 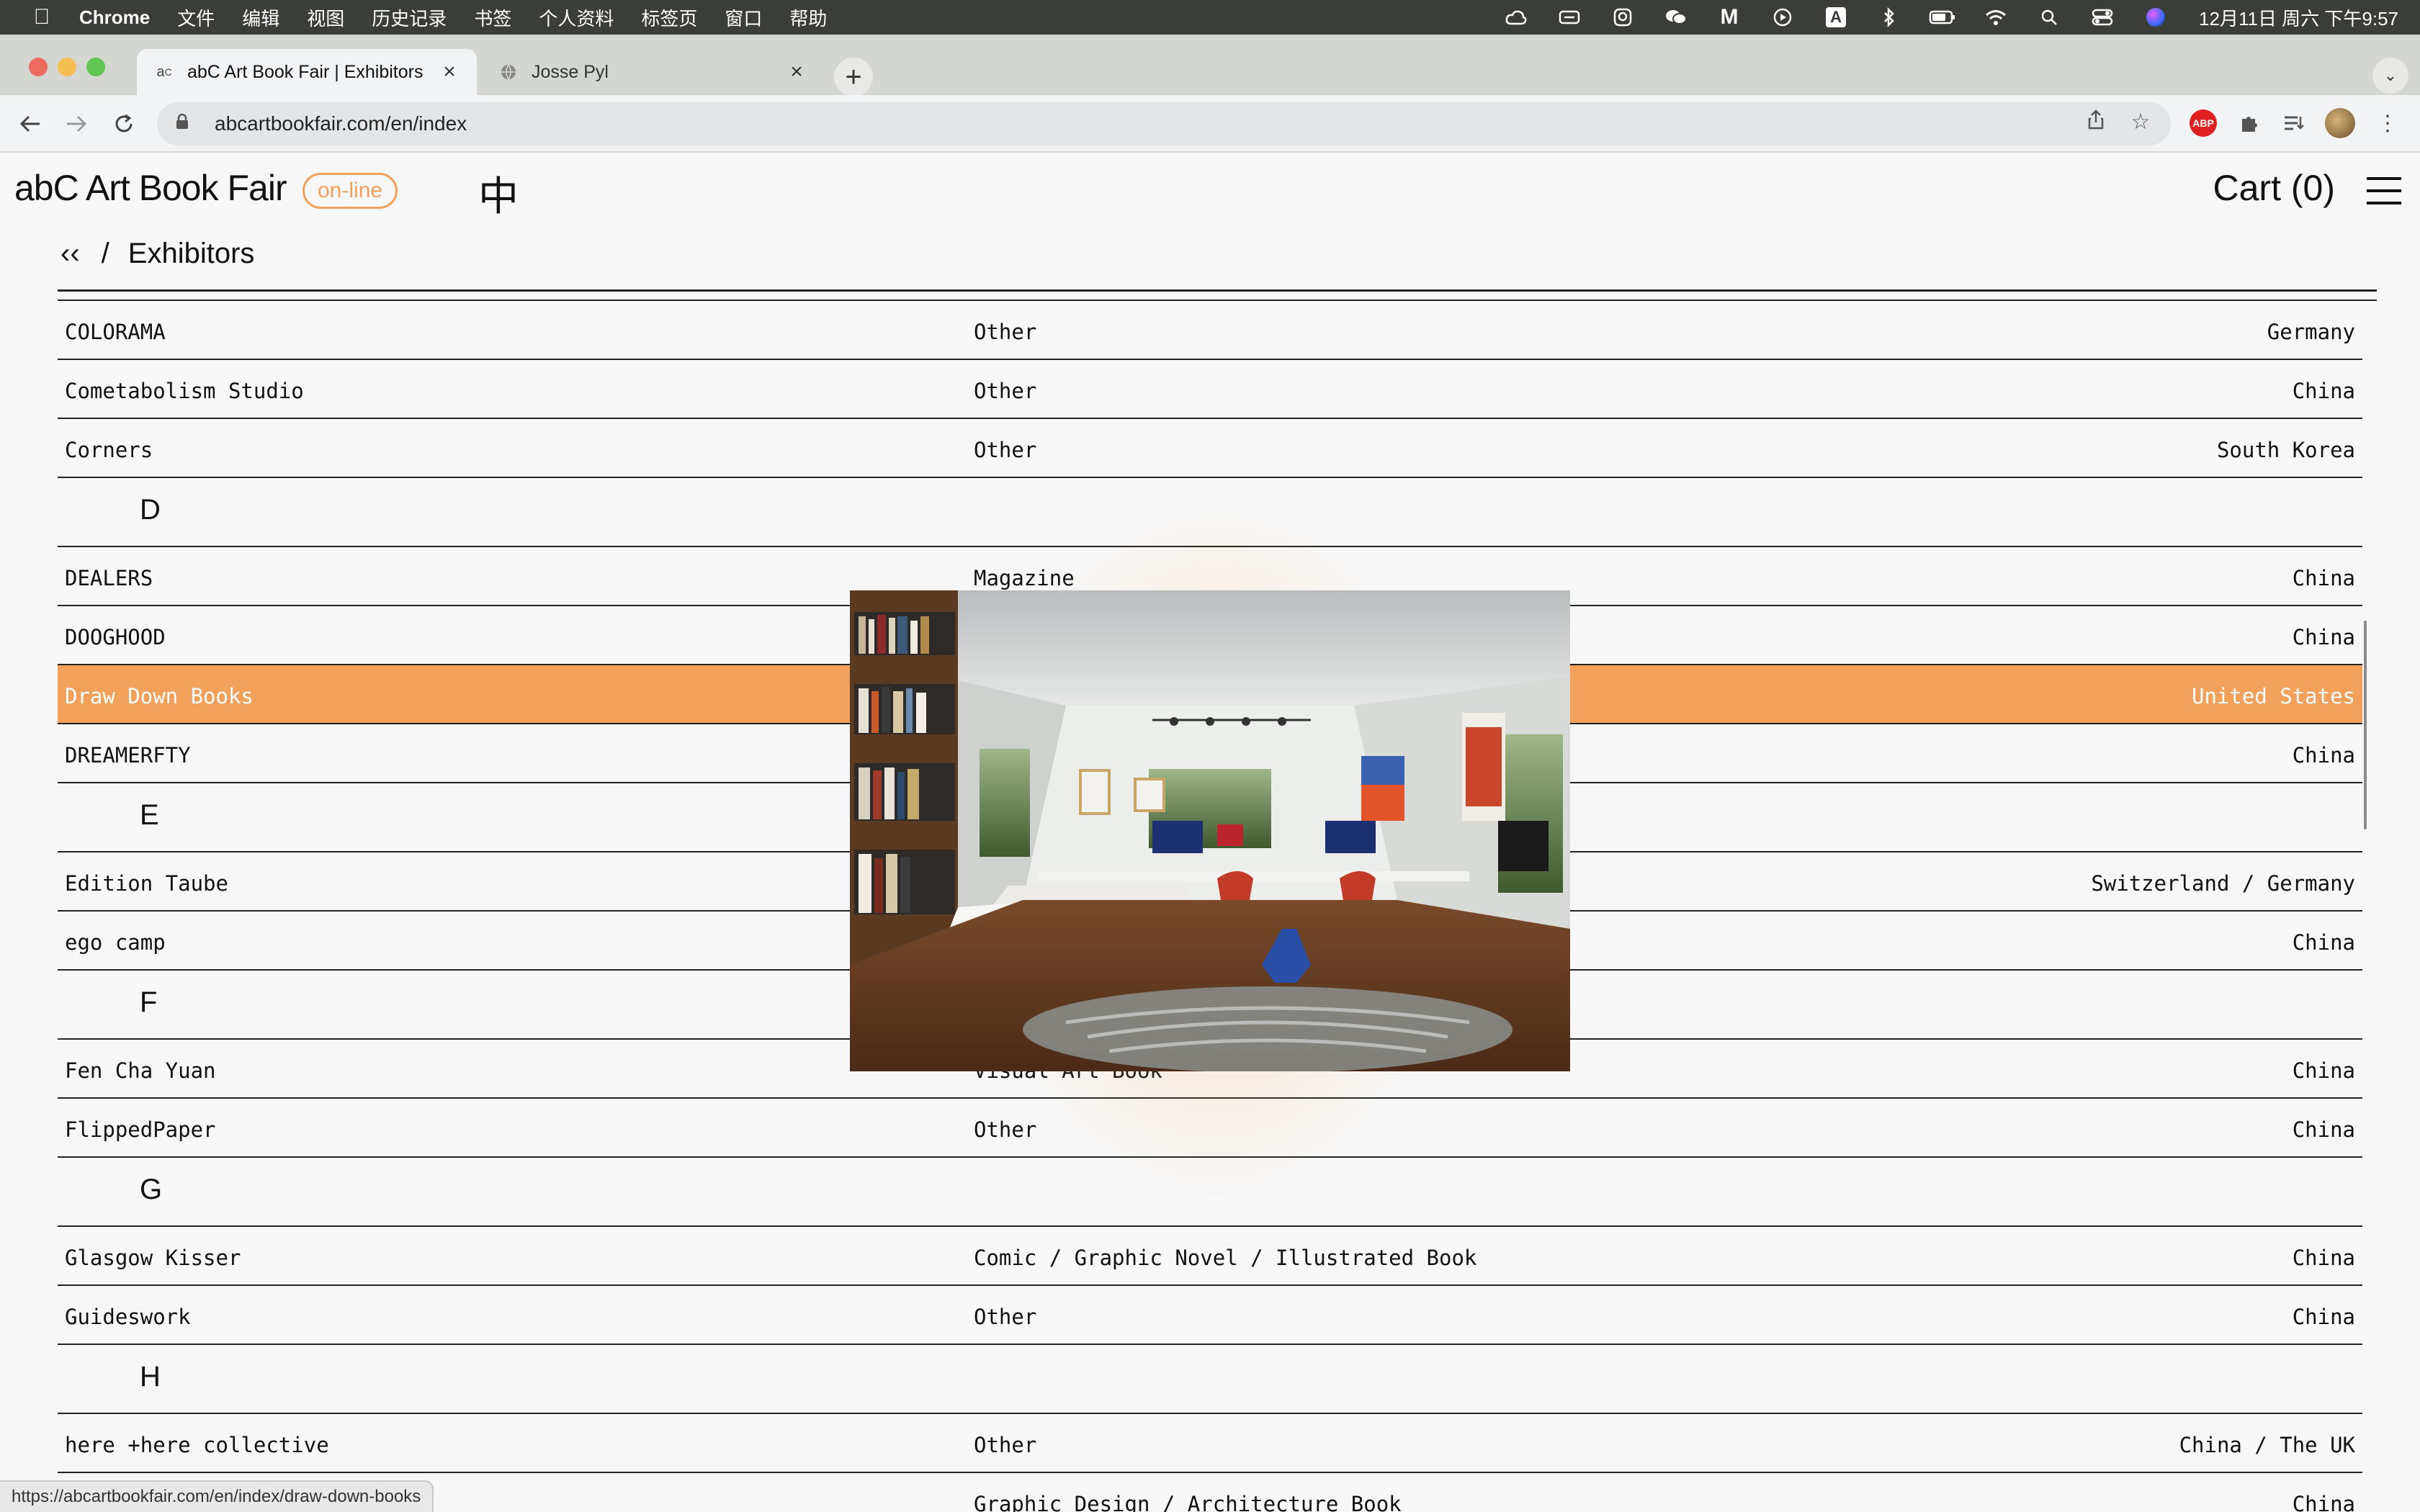 I want to click on control-center-icon, so click(x=2102, y=17).